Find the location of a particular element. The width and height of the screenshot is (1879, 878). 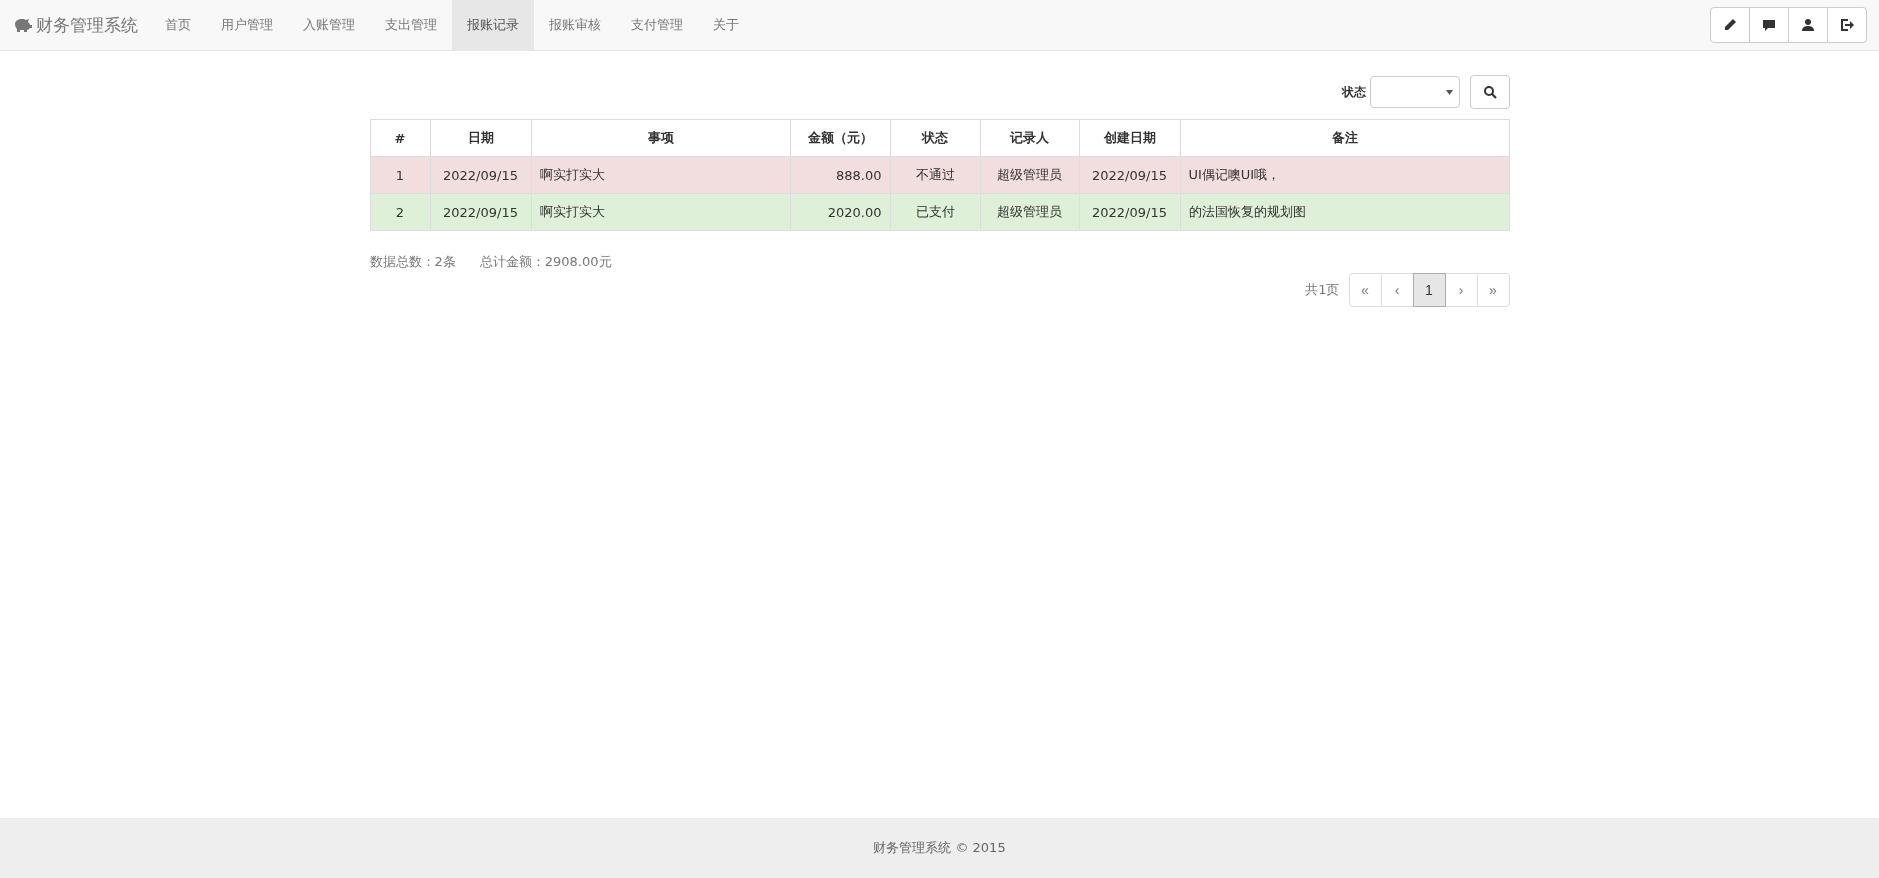

nav-link: 报账记录 is located at coordinates (493, 25).